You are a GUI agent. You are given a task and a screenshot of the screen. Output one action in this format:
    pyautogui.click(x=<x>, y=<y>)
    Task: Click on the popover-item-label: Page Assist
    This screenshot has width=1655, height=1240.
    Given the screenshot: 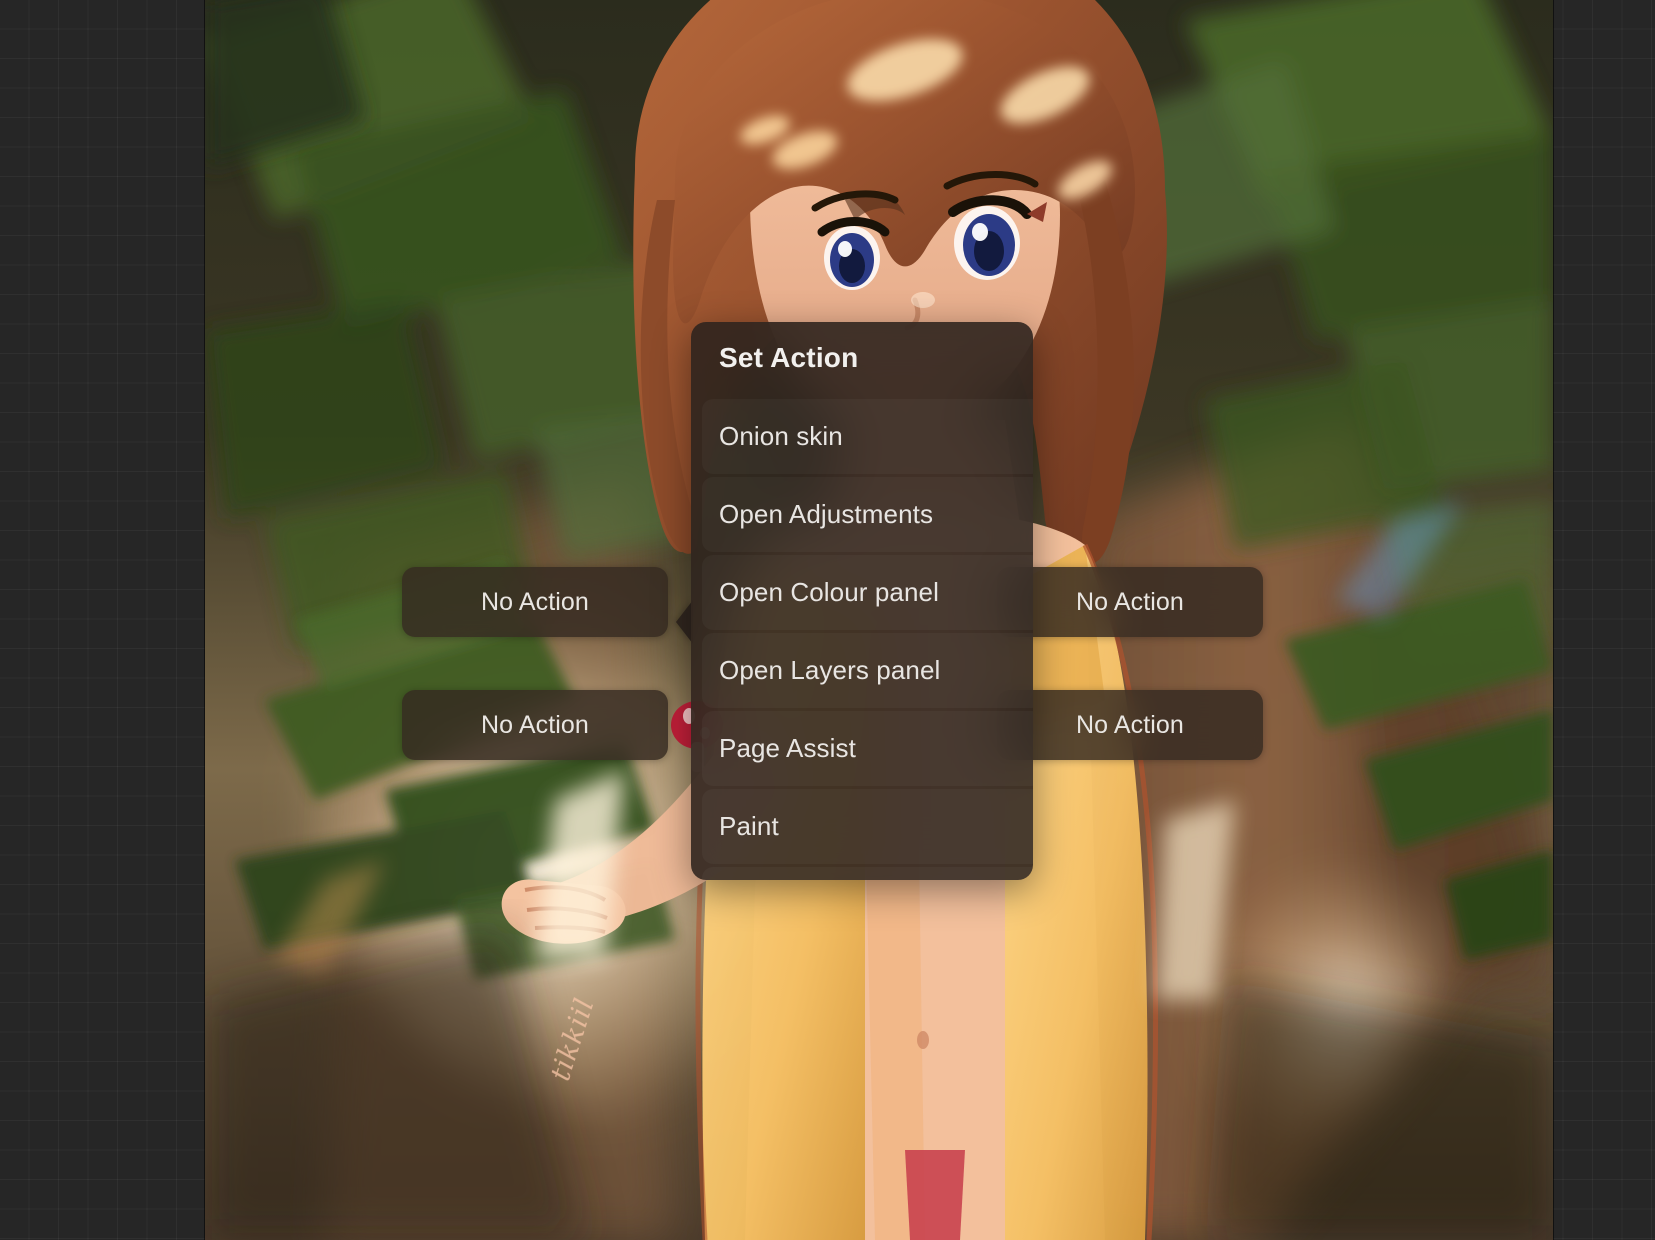 What is the action you would take?
    pyautogui.click(x=787, y=748)
    